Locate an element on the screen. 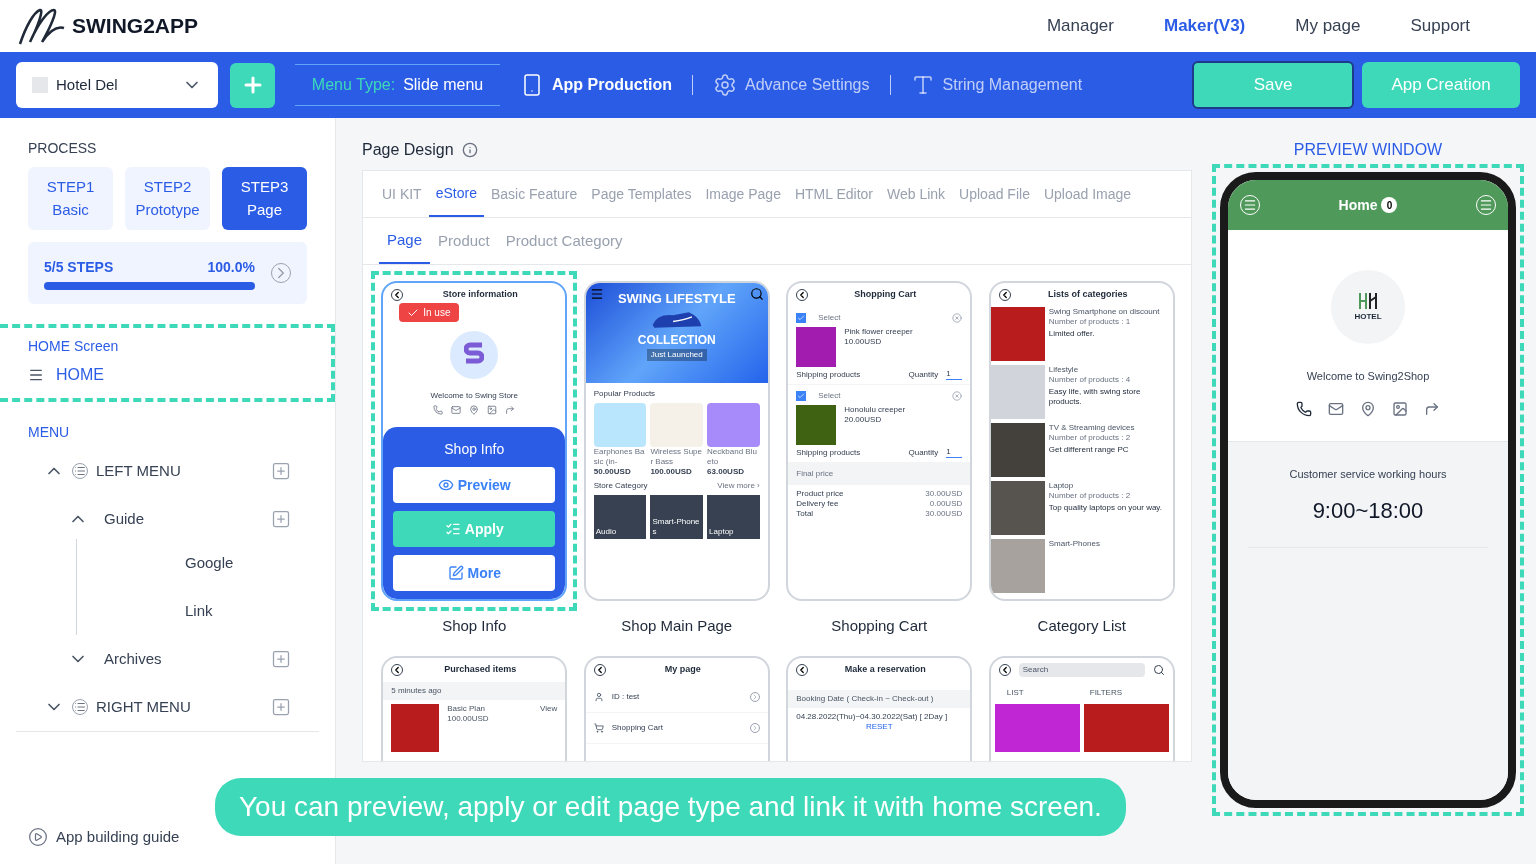  page-title: Page Design is located at coordinates (408, 150).